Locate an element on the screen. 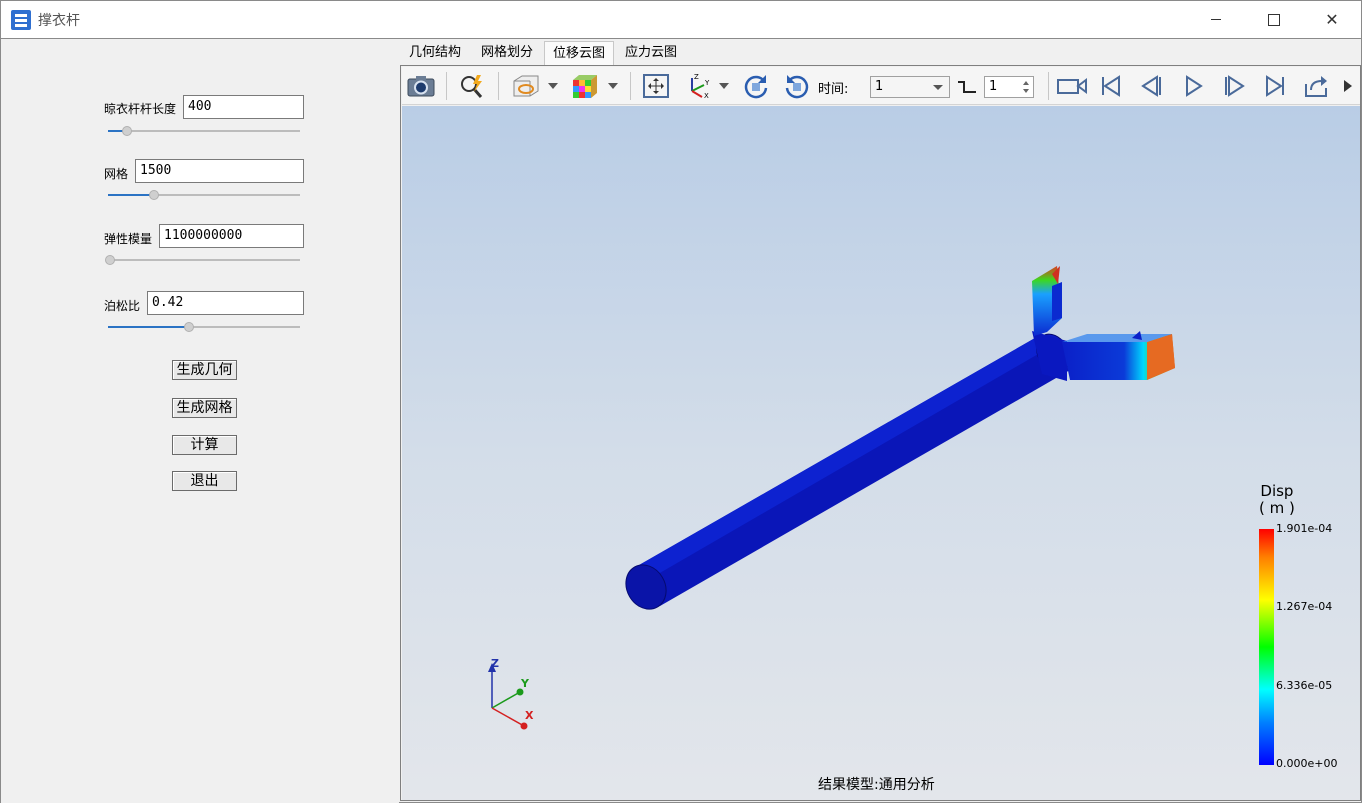 The height and width of the screenshot is (803, 1362). last-frame-icon is located at coordinates (1275, 86).